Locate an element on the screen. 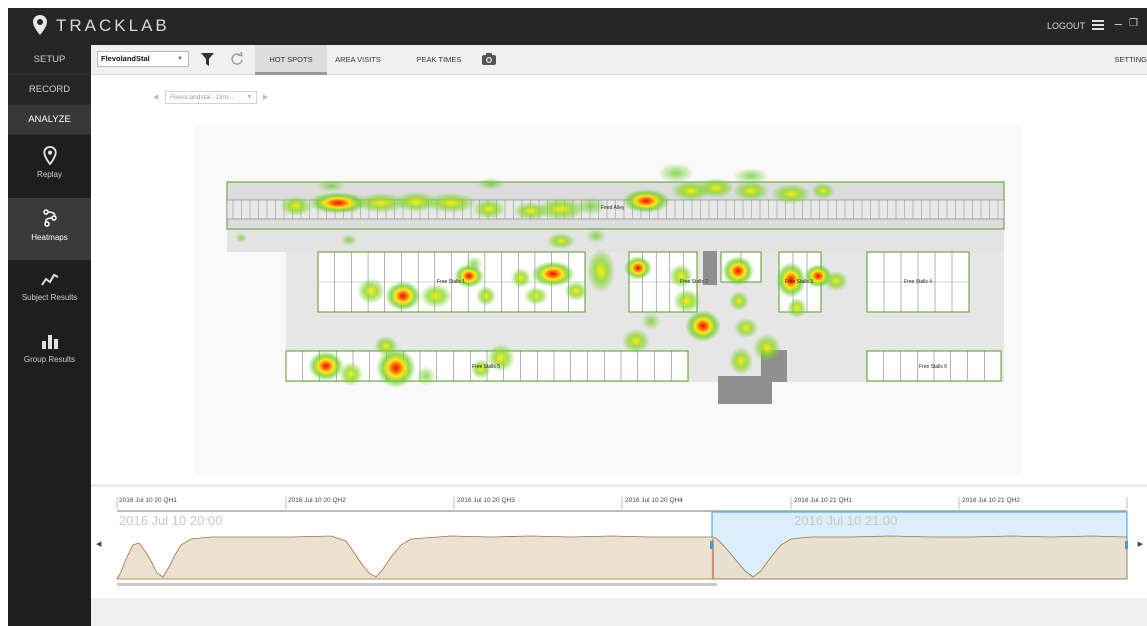 The width and height of the screenshot is (1147, 626). nav-item-replay: Replay is located at coordinates (49, 167).